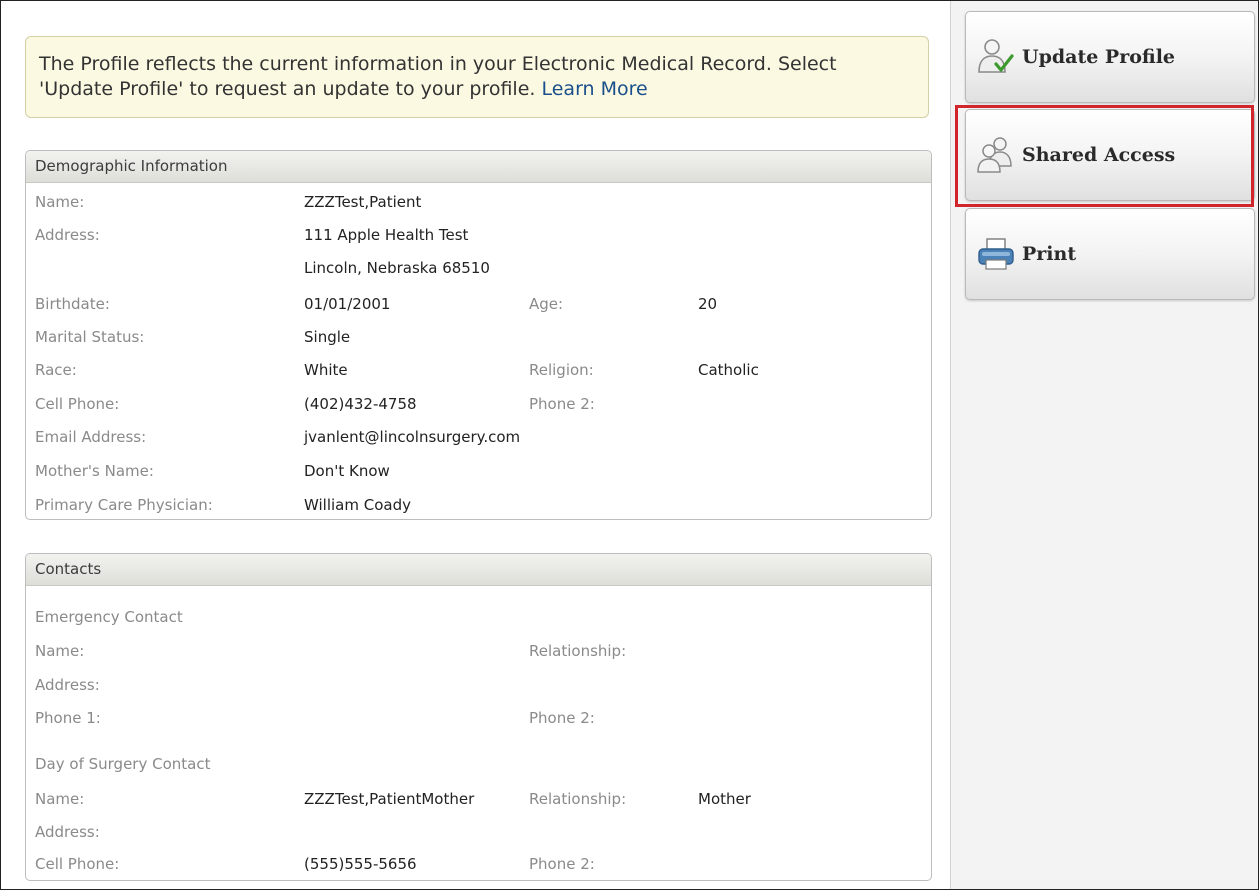 This screenshot has width=1259, height=890. Describe the element at coordinates (478, 832) in the screenshot. I see `surgery-address-row: Address:` at that location.